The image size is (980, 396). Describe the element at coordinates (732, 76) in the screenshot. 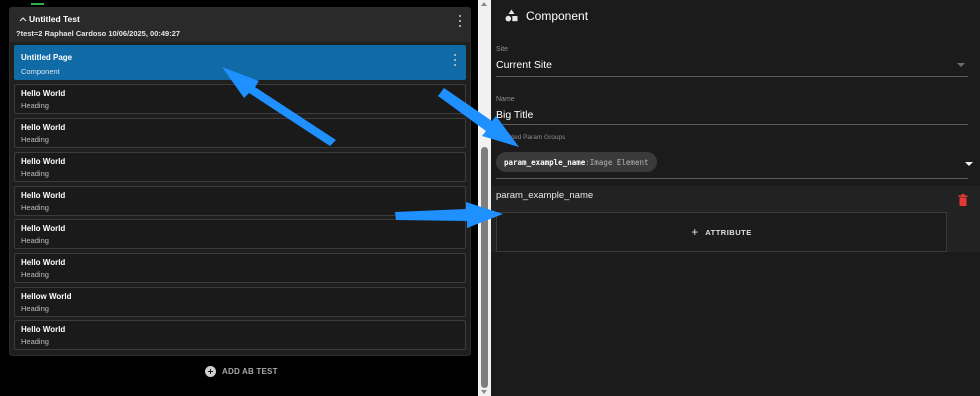

I see `site-field-underline` at that location.